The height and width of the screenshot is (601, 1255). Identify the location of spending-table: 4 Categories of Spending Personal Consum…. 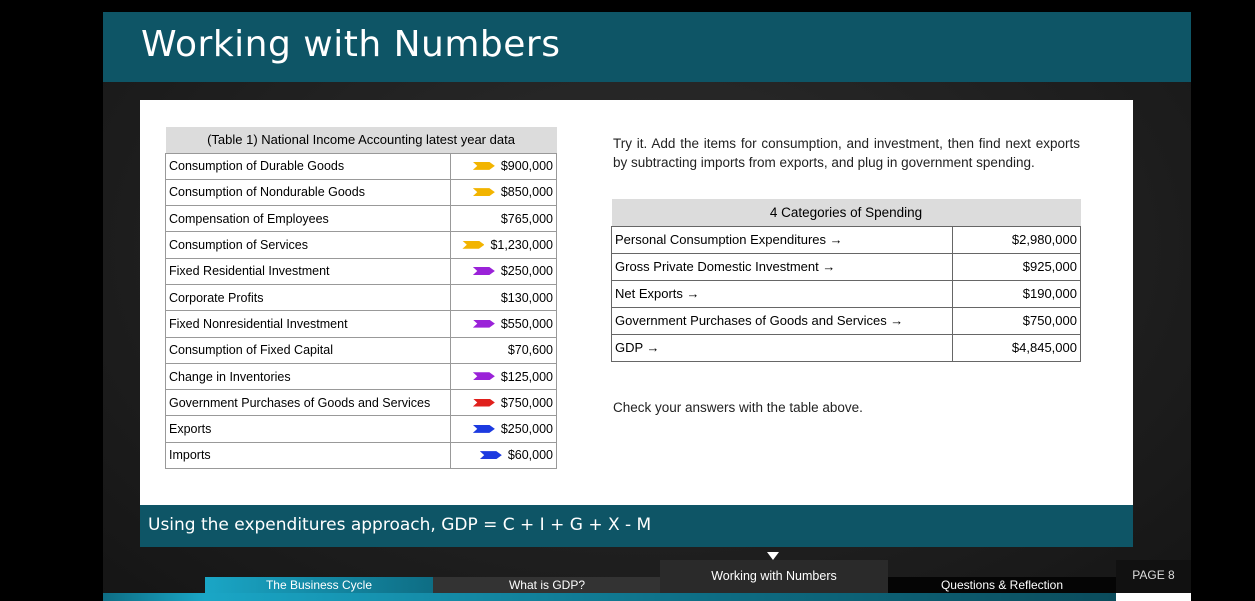
(846, 280).